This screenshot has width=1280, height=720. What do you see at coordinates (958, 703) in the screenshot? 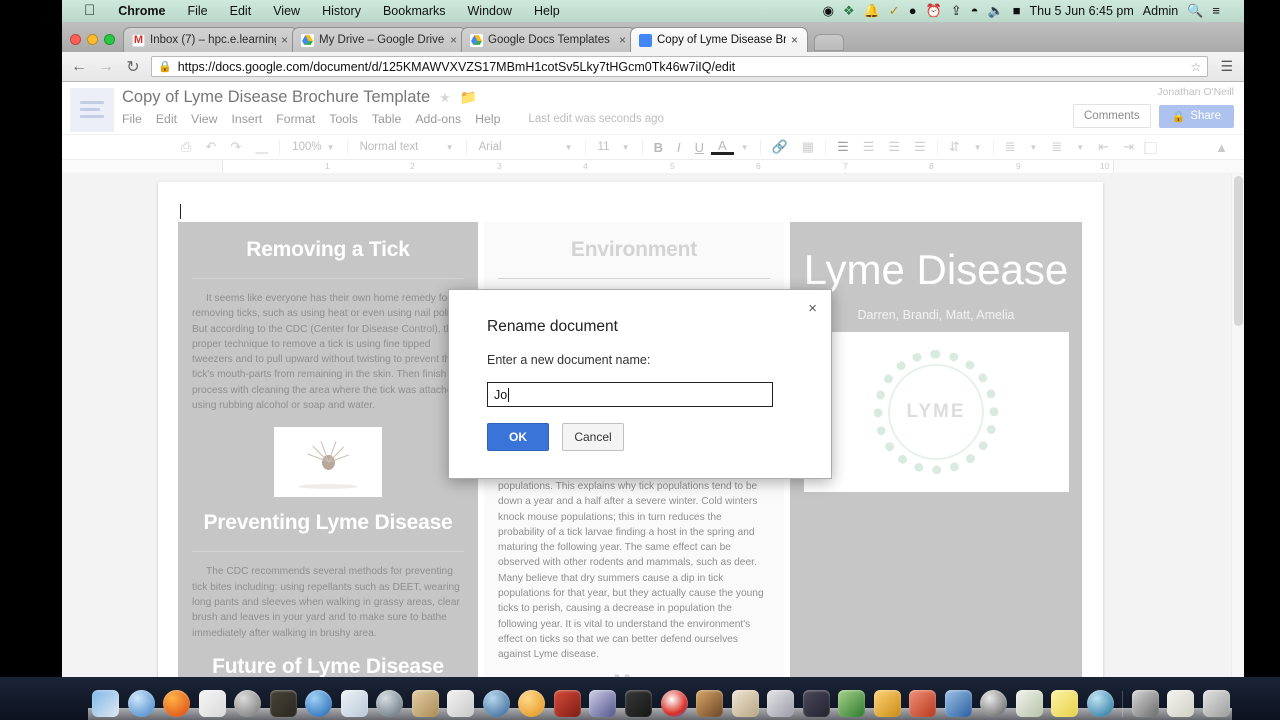
I see `word-icon` at bounding box center [958, 703].